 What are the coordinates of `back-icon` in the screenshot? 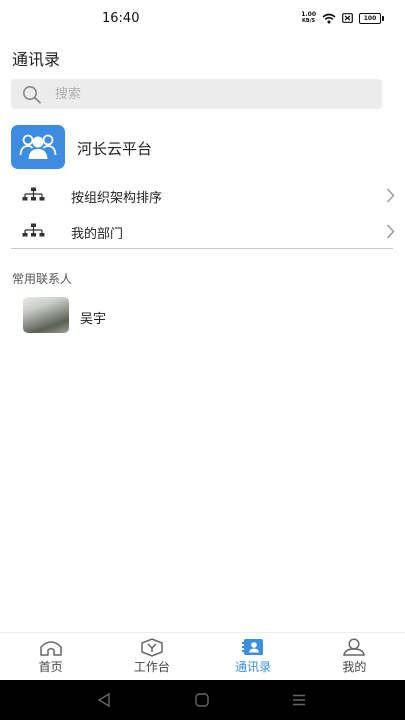 It's located at (104, 700).